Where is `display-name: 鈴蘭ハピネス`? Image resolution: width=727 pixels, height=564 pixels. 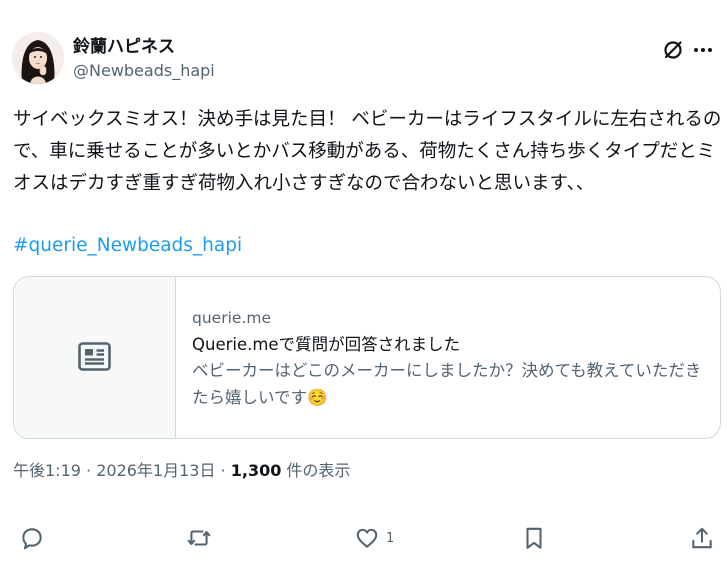 display-name: 鈴蘭ハピネス is located at coordinates (144, 47).